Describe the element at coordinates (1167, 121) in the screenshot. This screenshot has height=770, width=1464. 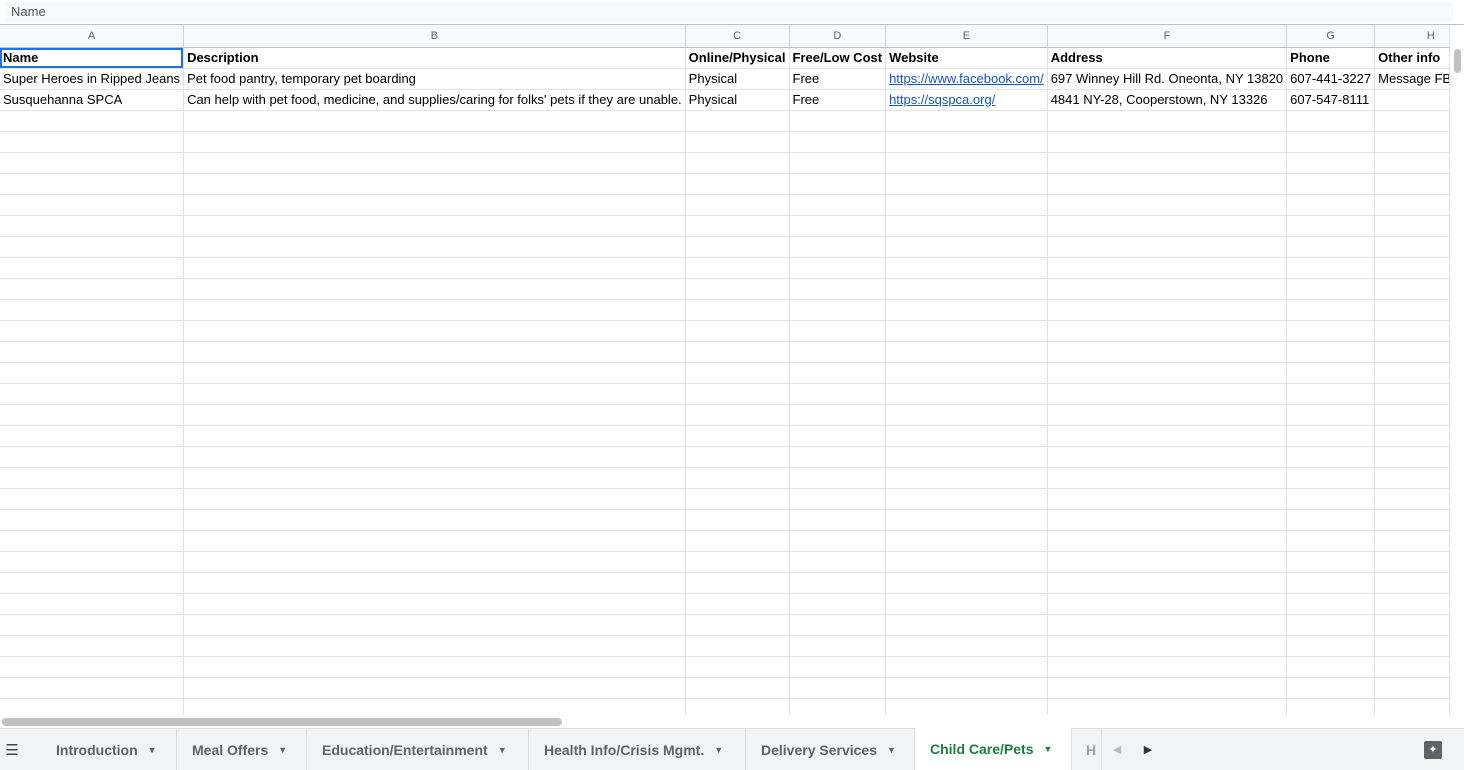
I see `cell-f4` at that location.